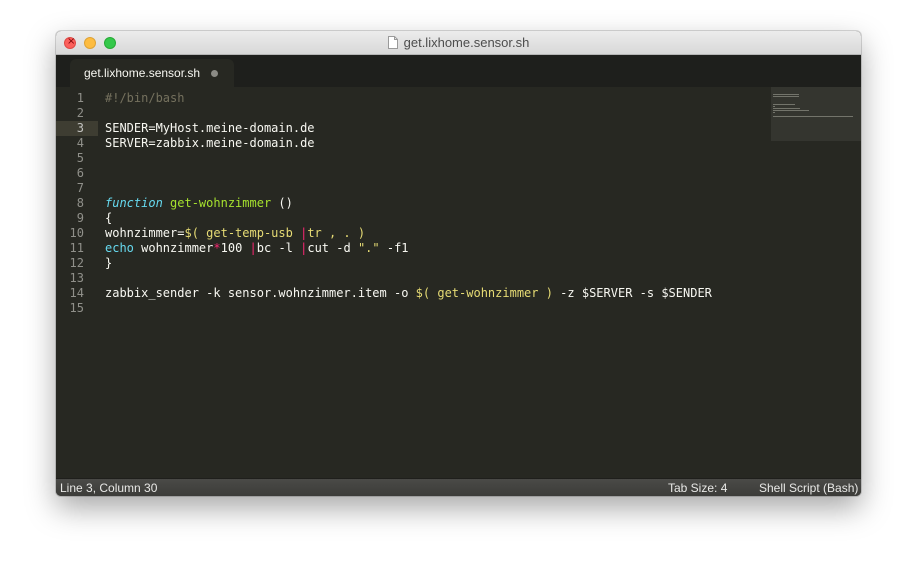 This screenshot has width=917, height=577. What do you see at coordinates (80, 218) in the screenshot?
I see `line-number: 9` at bounding box center [80, 218].